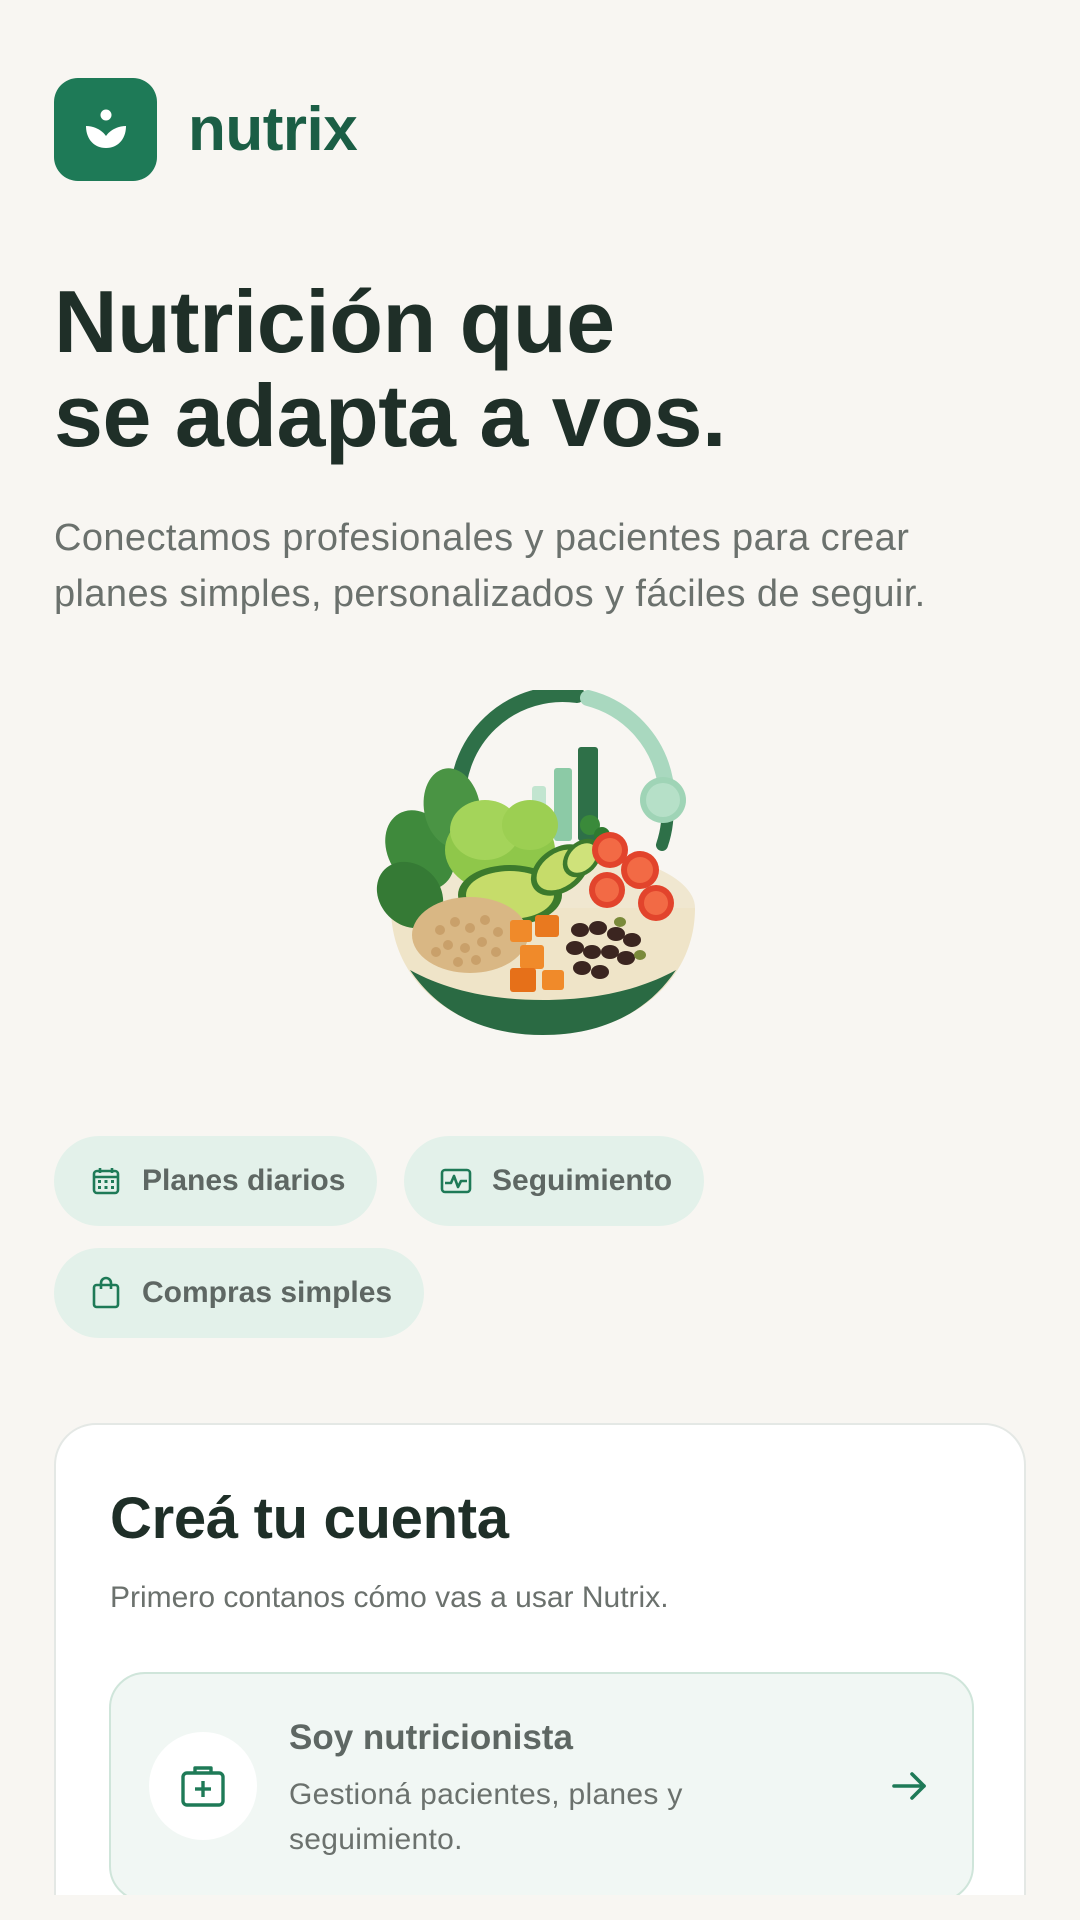  I want to click on feature-chip-compras: Compras simples, so click(239, 1293).